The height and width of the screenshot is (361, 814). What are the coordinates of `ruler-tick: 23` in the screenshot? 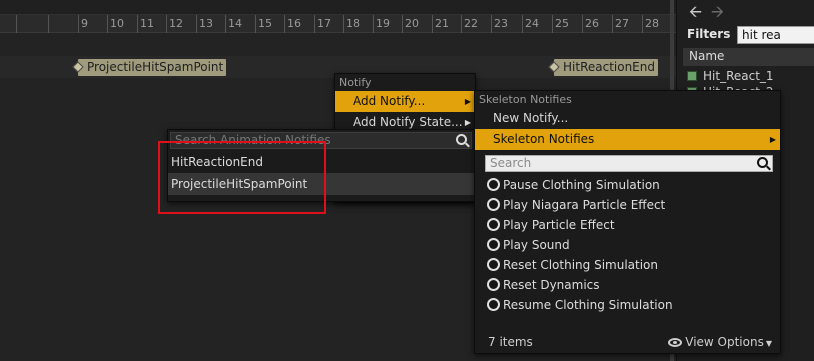 It's located at (499, 24).